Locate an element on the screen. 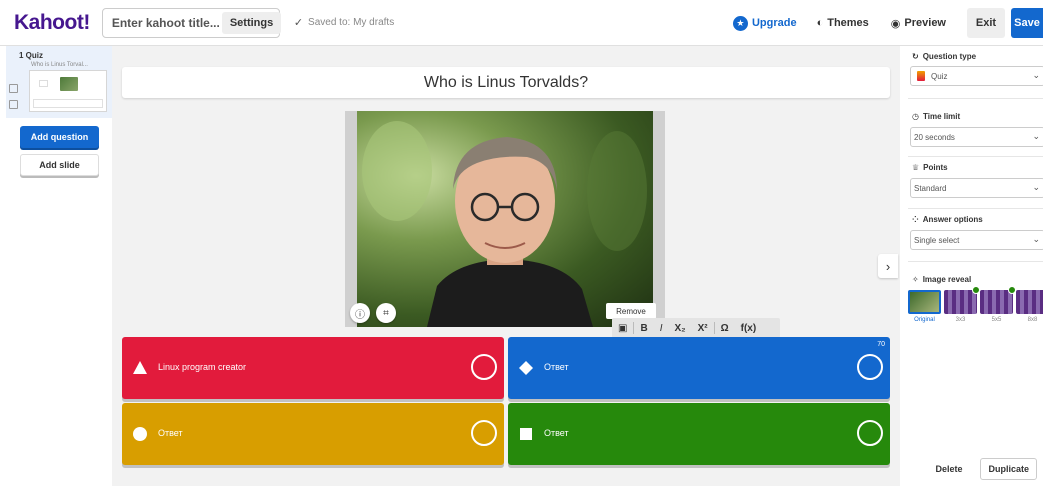 The height and width of the screenshot is (486, 1043). question-image is located at coordinates (505, 219).